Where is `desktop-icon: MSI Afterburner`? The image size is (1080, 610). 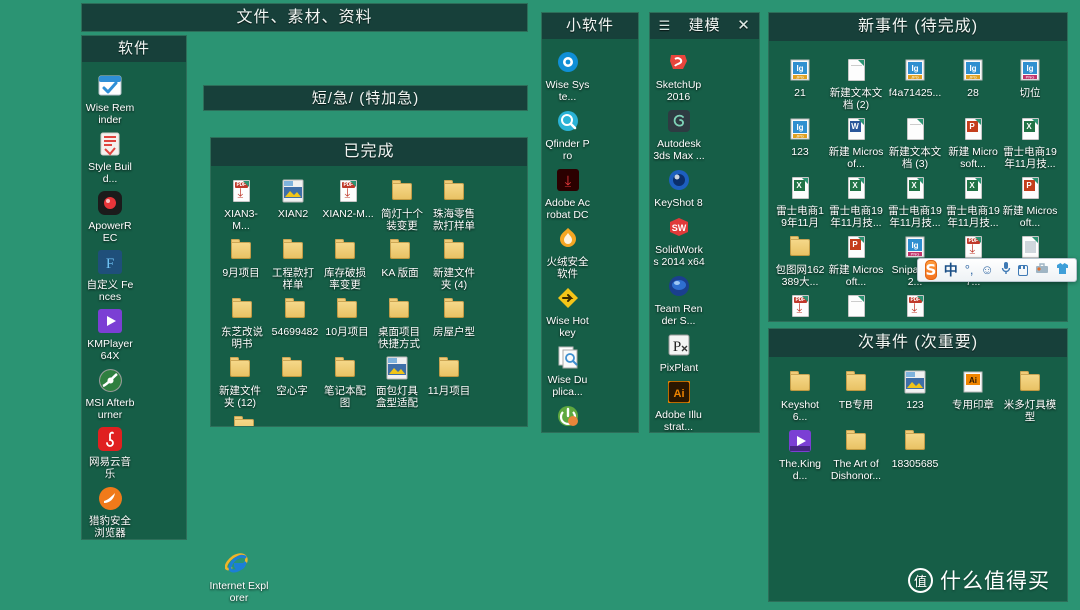
desktop-icon: MSI Afterburner is located at coordinates (110, 392).